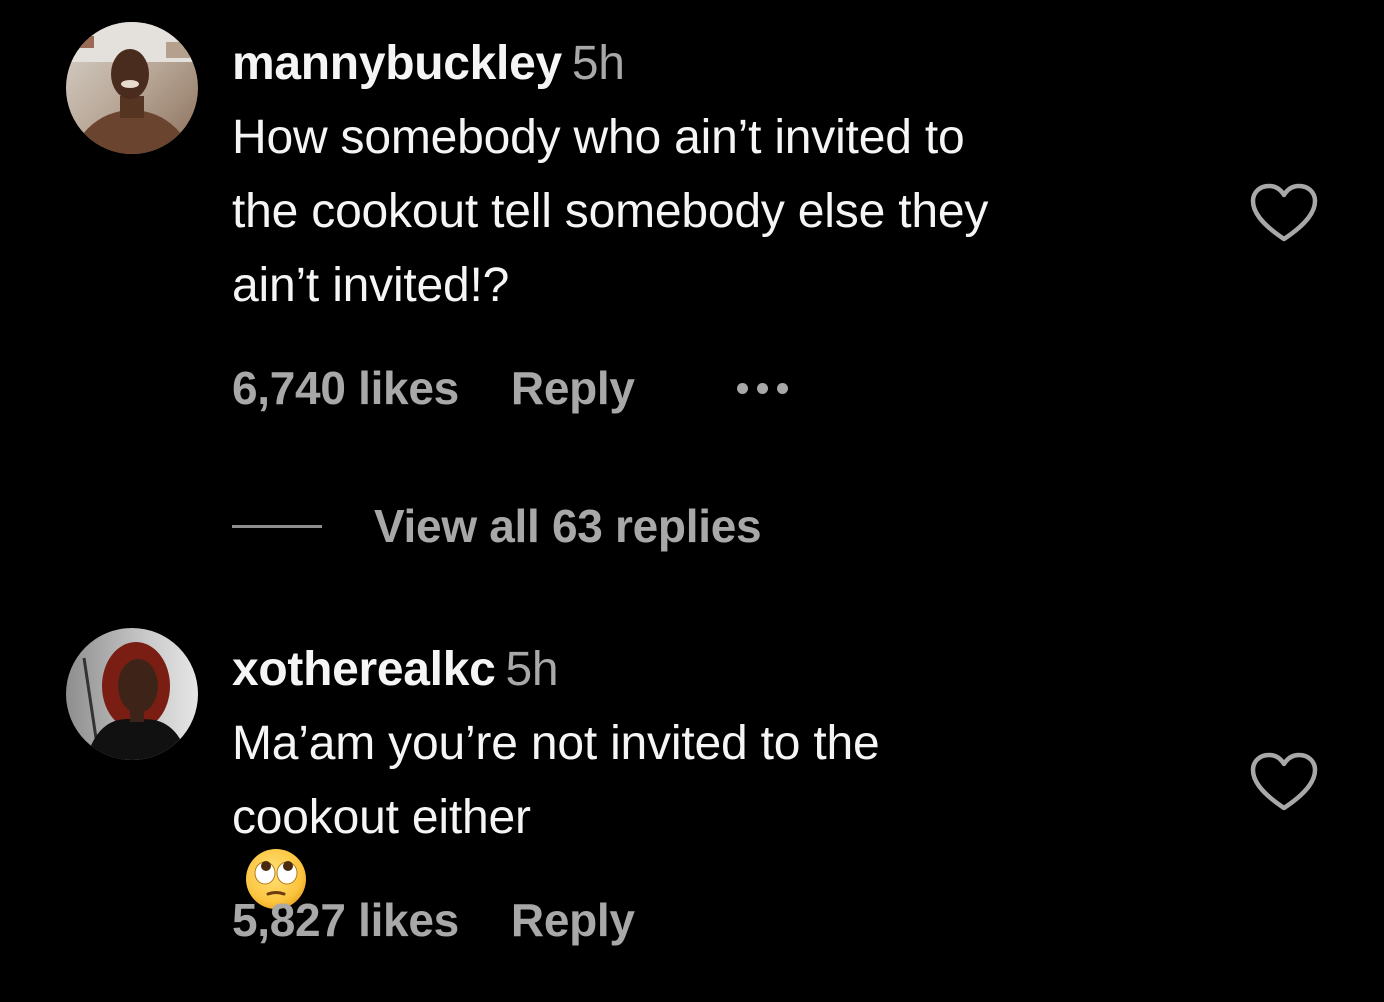 The image size is (1384, 1002). What do you see at coordinates (371, 285) in the screenshot?
I see `comment-text-line: ain’t invited!?` at bounding box center [371, 285].